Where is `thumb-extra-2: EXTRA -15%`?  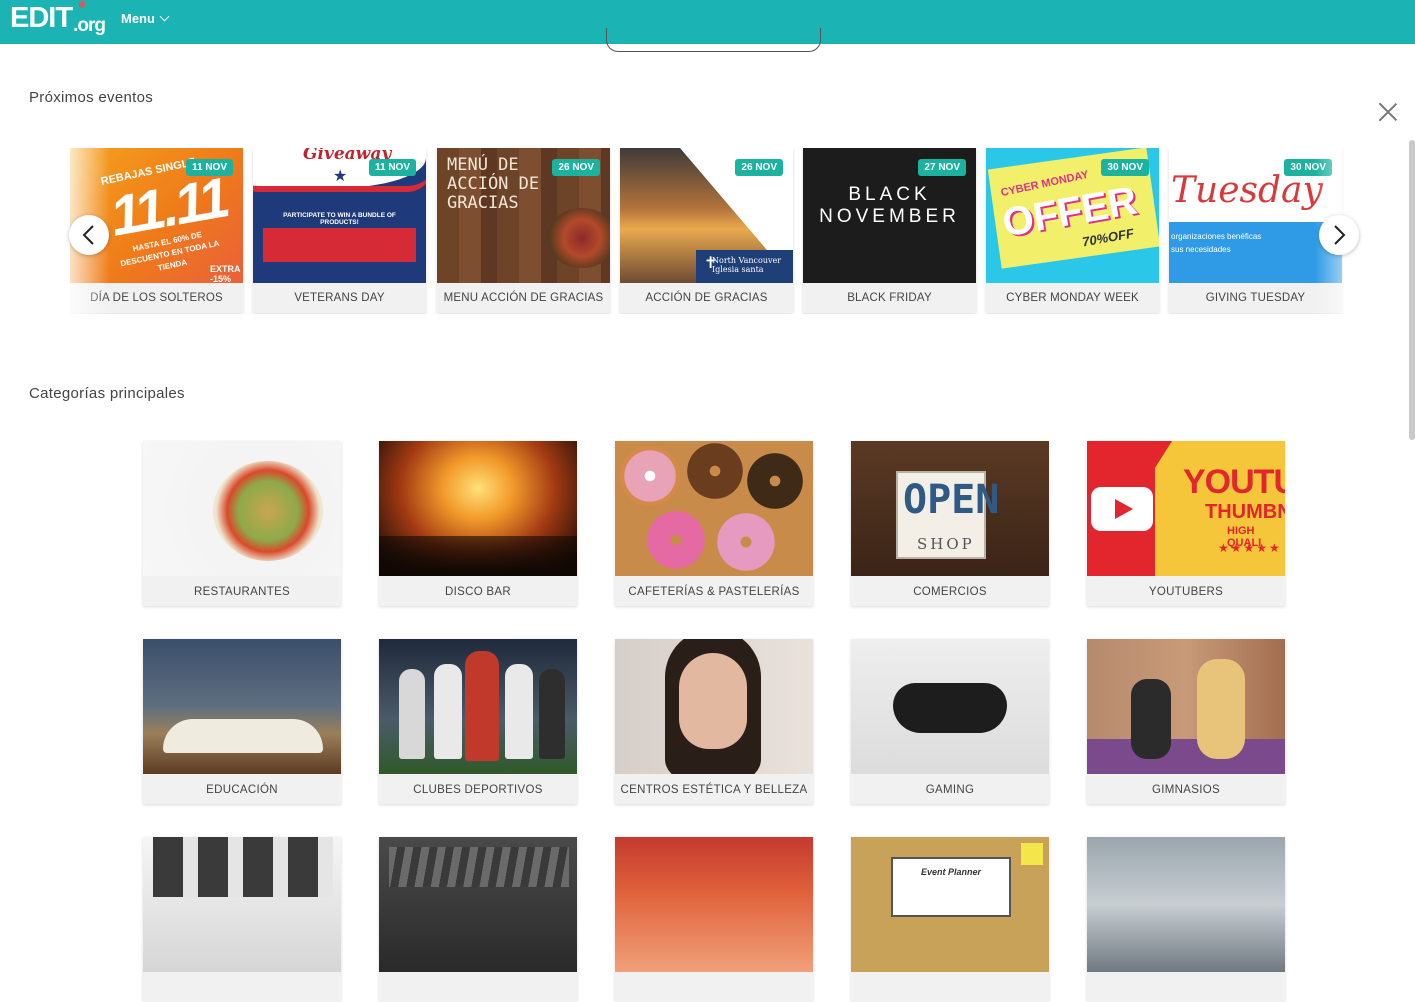
thumb-extra-2: EXTRA -15% is located at coordinates (225, 273).